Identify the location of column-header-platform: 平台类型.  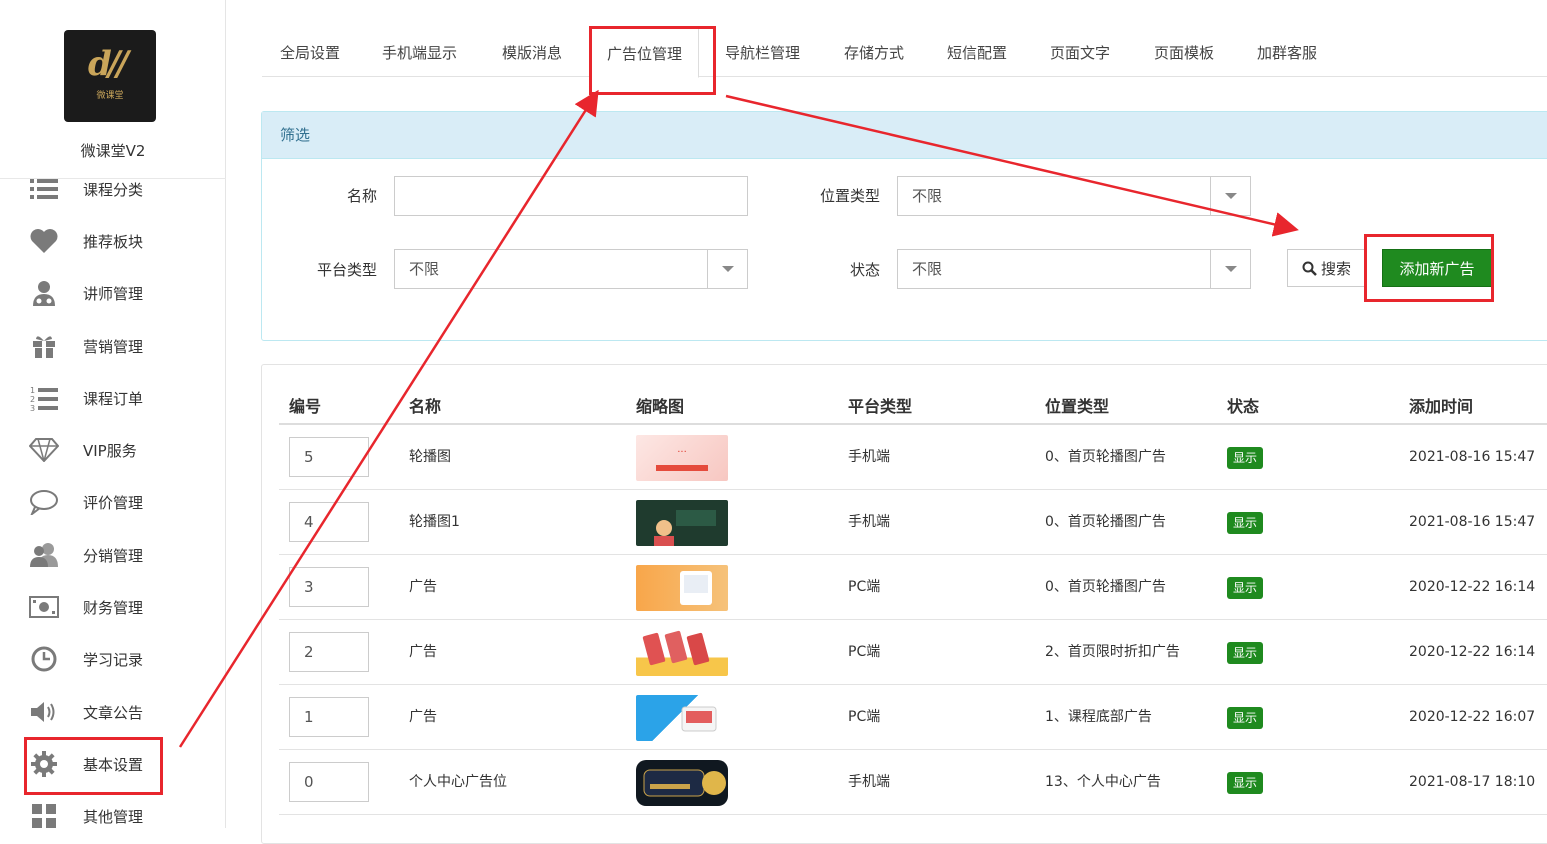
(880, 406).